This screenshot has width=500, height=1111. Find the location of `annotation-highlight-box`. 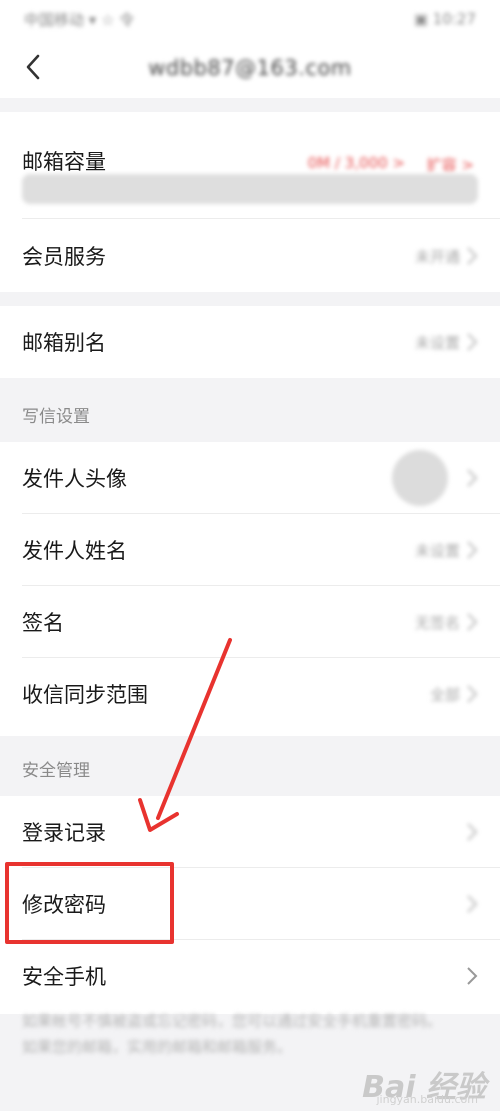

annotation-highlight-box is located at coordinates (89, 903).